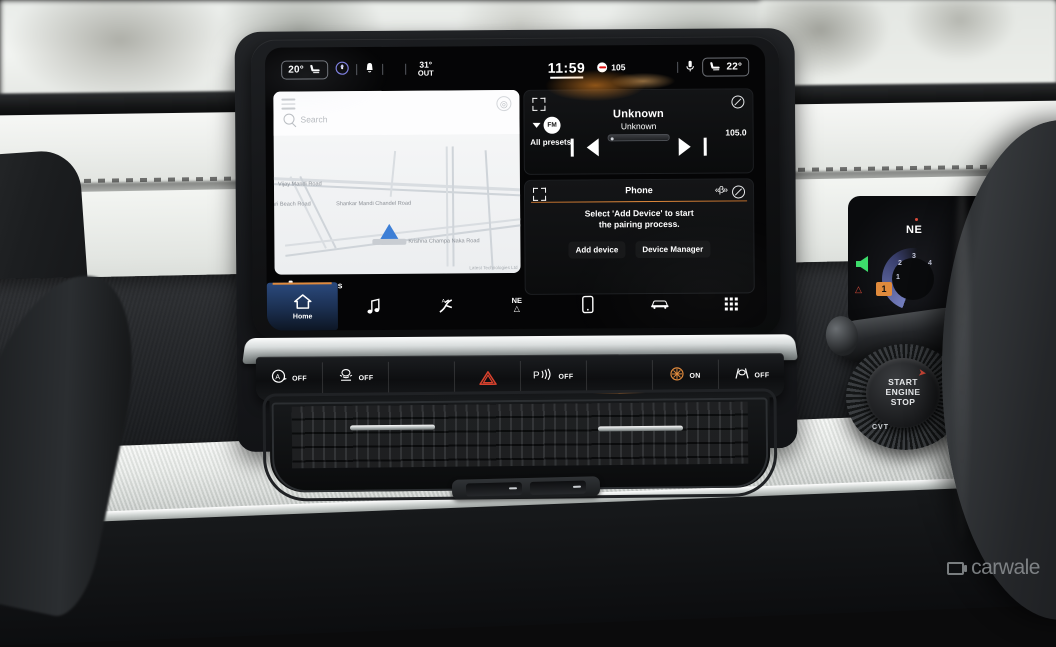 This screenshot has width=1056, height=647. What do you see at coordinates (558, 487) in the screenshot?
I see `vent-slider-right` at bounding box center [558, 487].